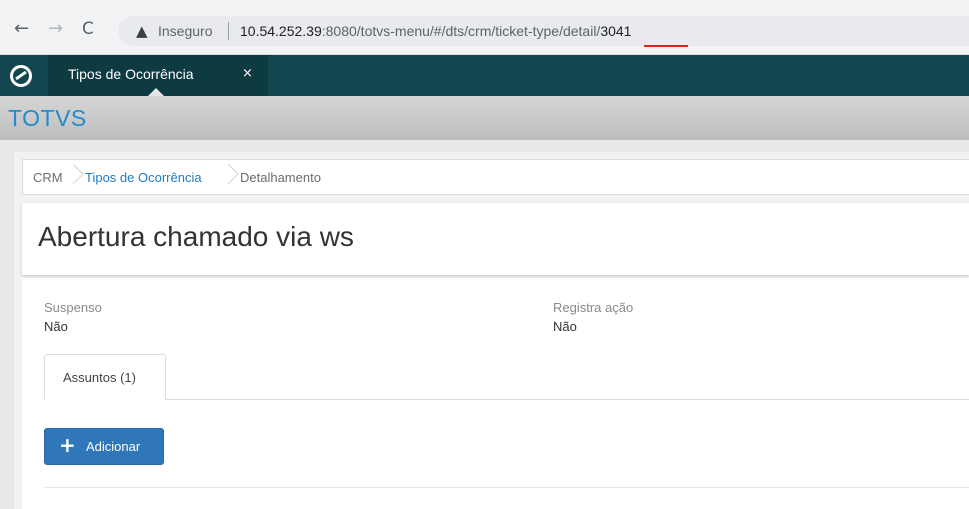 The height and width of the screenshot is (509, 969). What do you see at coordinates (55, 29) in the screenshot?
I see `forward-arrow-icon: →` at bounding box center [55, 29].